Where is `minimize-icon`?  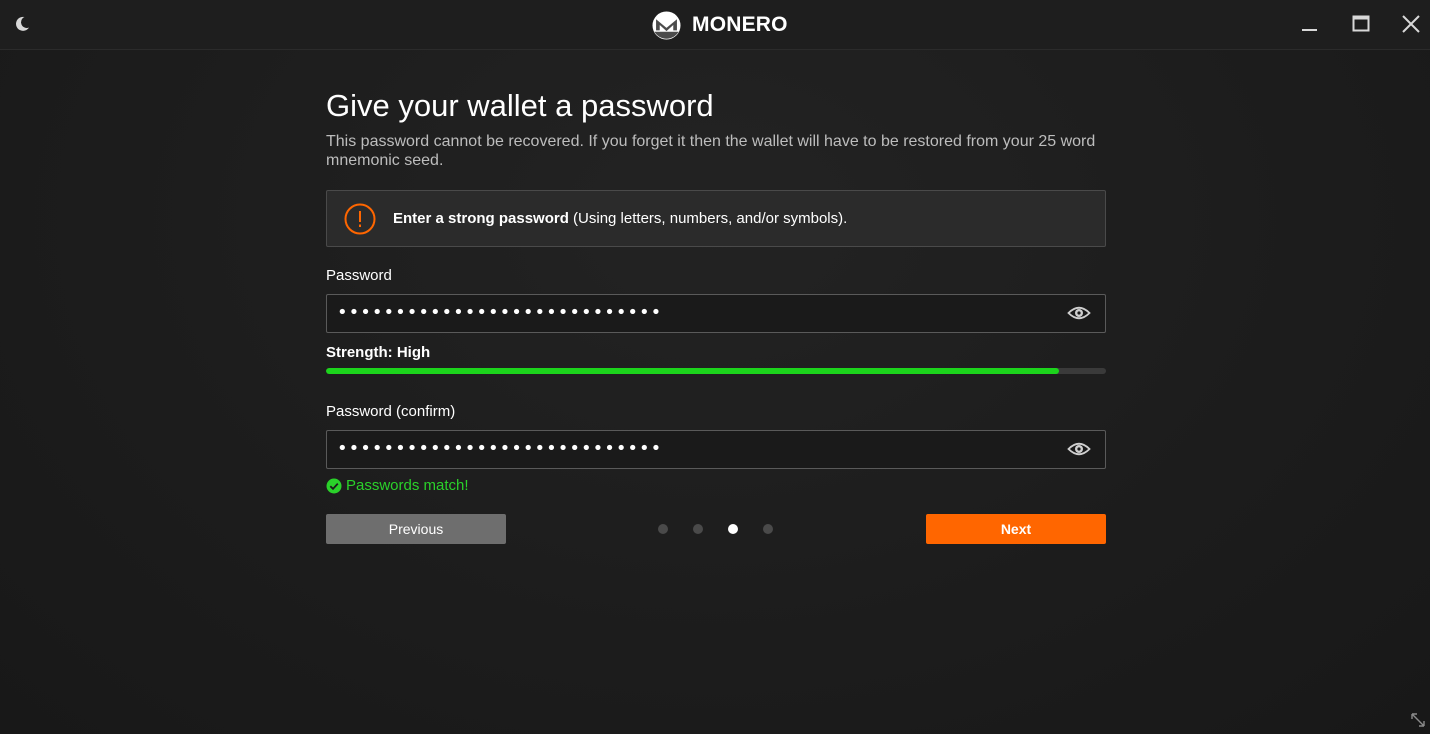 minimize-icon is located at coordinates (1310, 24).